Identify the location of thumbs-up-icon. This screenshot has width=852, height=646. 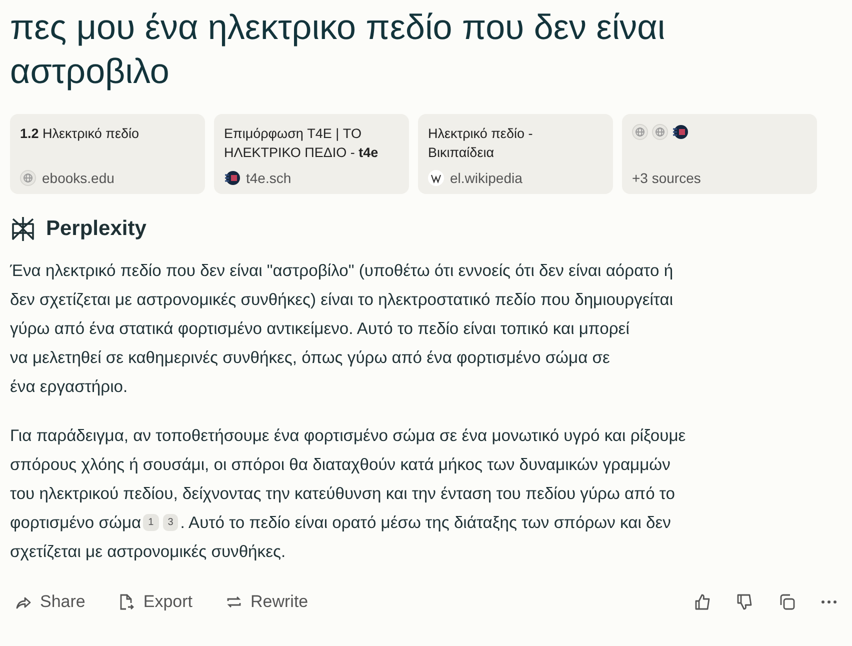
(703, 602).